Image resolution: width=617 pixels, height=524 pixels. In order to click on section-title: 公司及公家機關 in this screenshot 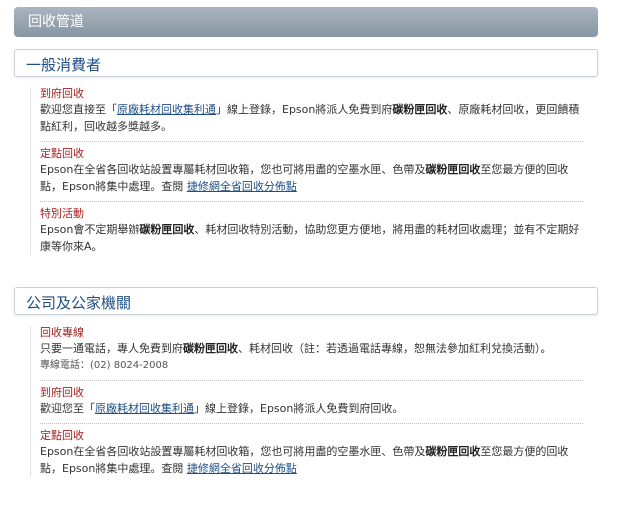, I will do `click(79, 303)`.